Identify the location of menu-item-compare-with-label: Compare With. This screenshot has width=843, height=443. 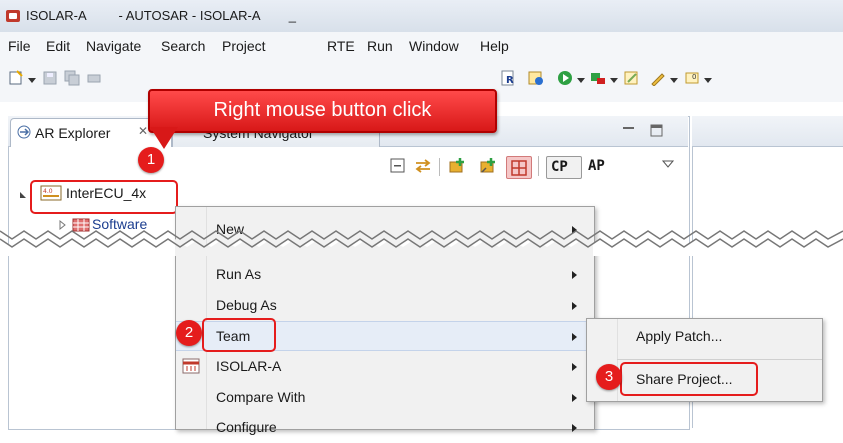
(261, 397).